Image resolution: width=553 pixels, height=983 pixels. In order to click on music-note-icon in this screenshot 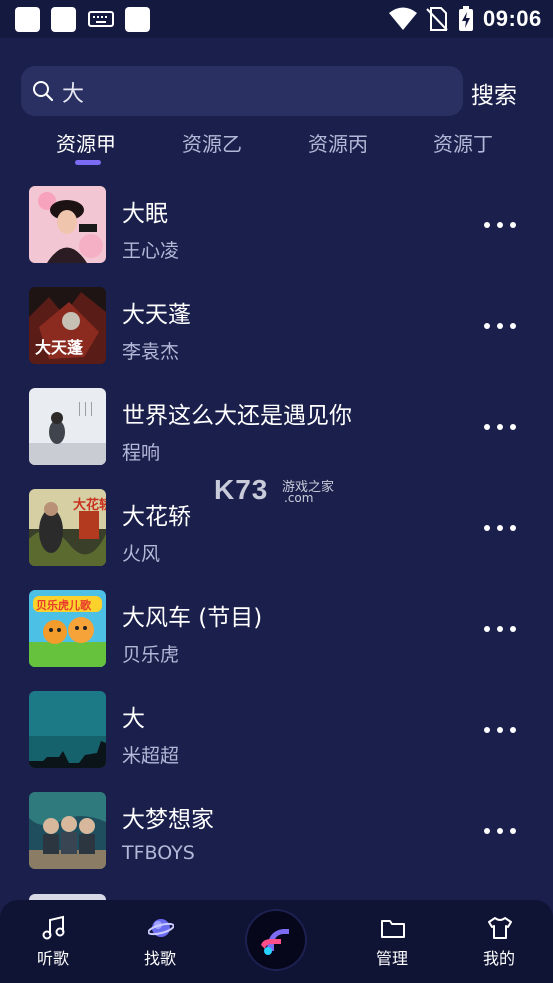, I will do `click(53, 927)`.